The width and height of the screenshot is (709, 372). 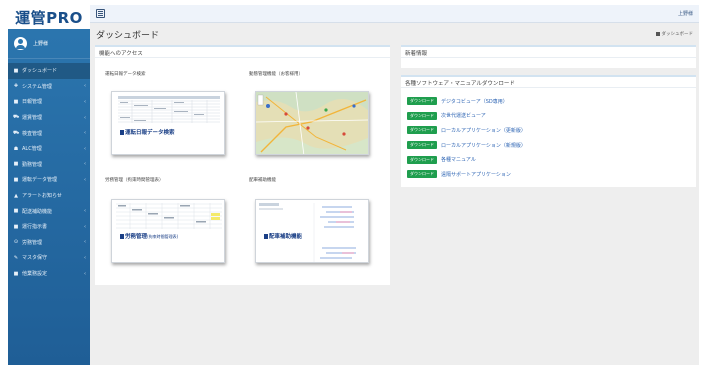 I want to click on sidebar-item-driving-data: ■ 運転データ管理 ‹, so click(x=49, y=180).